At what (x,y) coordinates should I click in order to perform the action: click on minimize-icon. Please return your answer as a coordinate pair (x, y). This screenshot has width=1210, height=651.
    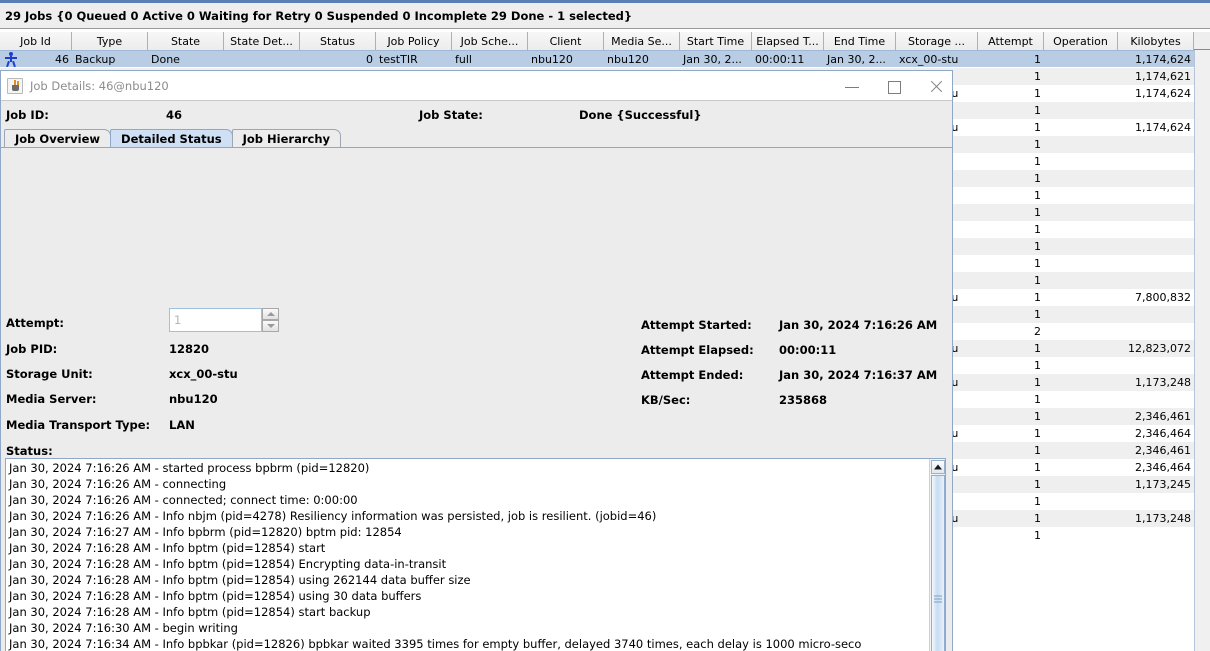
    Looking at the image, I should click on (852, 86).